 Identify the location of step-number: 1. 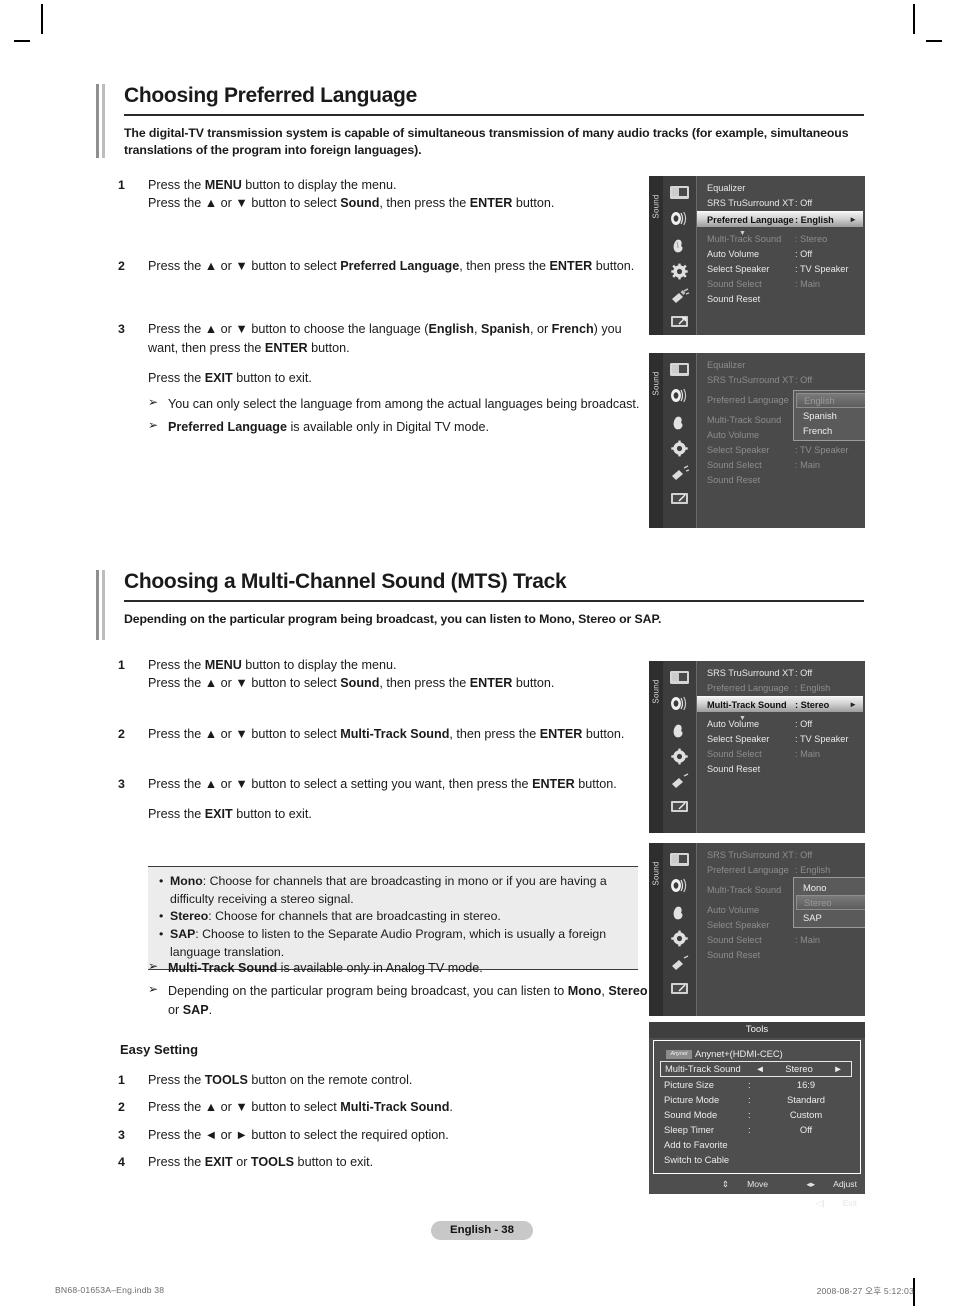
(121, 1079).